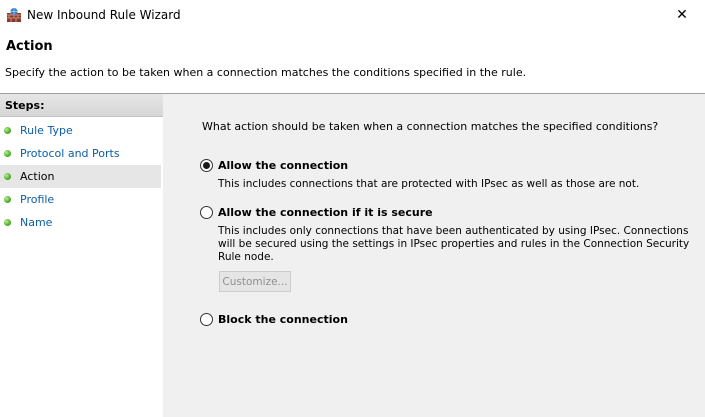 This screenshot has height=417, width=705. What do you see at coordinates (29, 46) in the screenshot?
I see `page-title: Action` at bounding box center [29, 46].